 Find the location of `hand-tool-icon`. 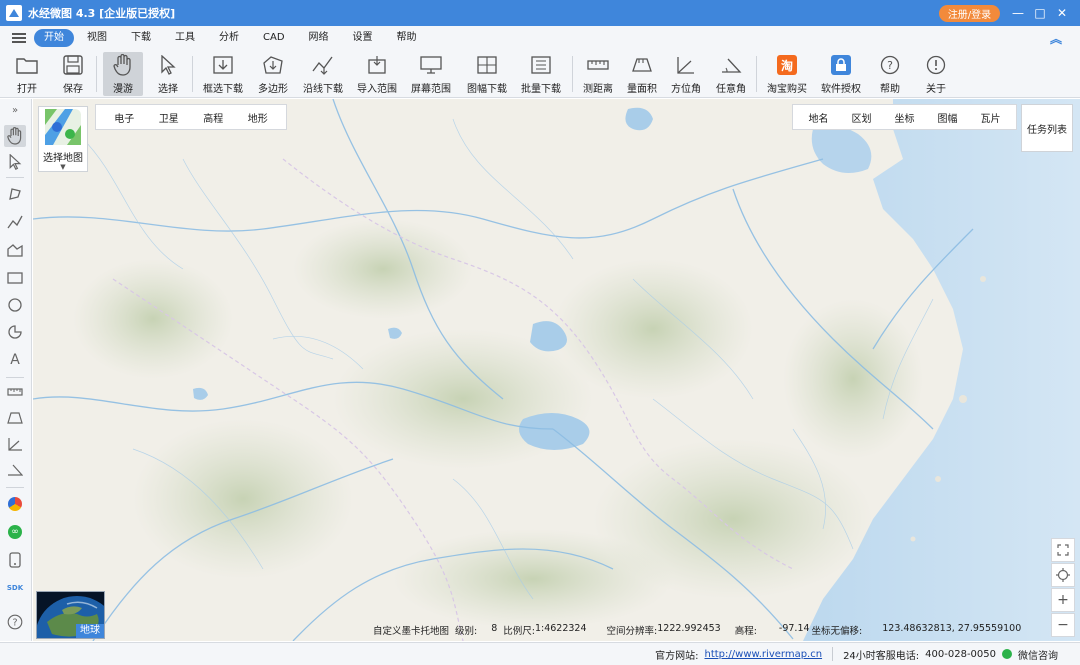

hand-tool-icon is located at coordinates (15, 136).